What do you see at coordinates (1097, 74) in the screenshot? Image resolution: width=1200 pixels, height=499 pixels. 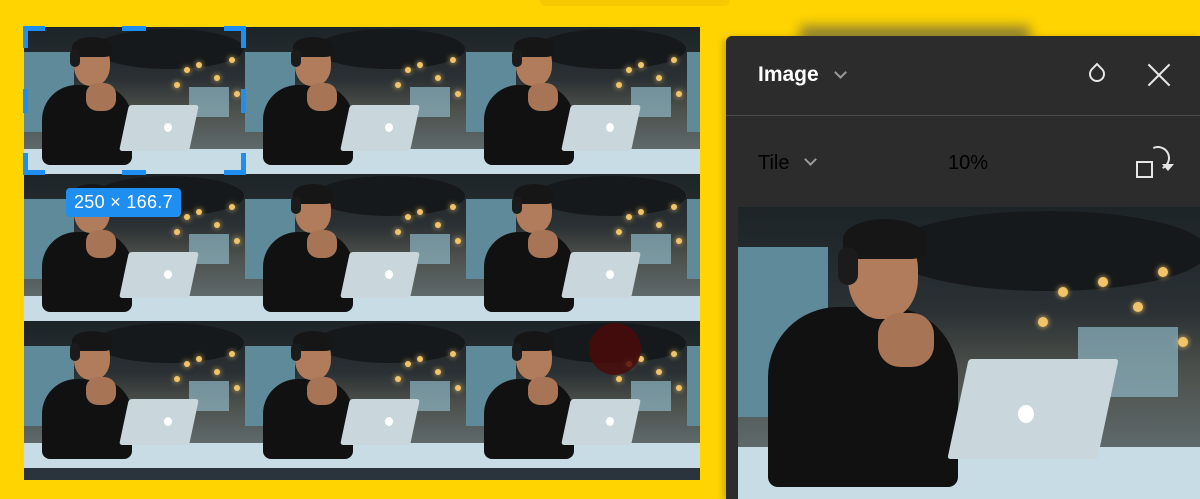 I see `drop-icon` at bounding box center [1097, 74].